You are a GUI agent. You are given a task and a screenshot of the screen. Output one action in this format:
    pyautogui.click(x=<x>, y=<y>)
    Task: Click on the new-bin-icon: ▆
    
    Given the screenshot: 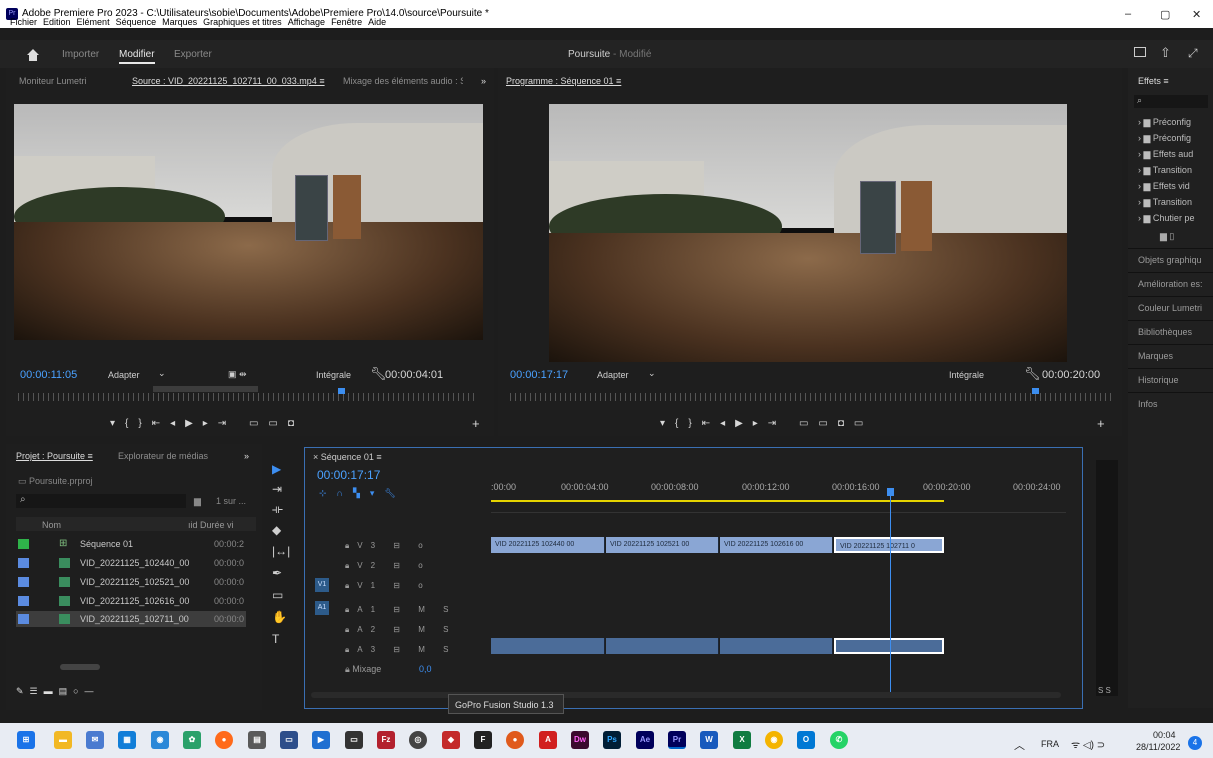 What is the action you would take?
    pyautogui.click(x=197, y=501)
    